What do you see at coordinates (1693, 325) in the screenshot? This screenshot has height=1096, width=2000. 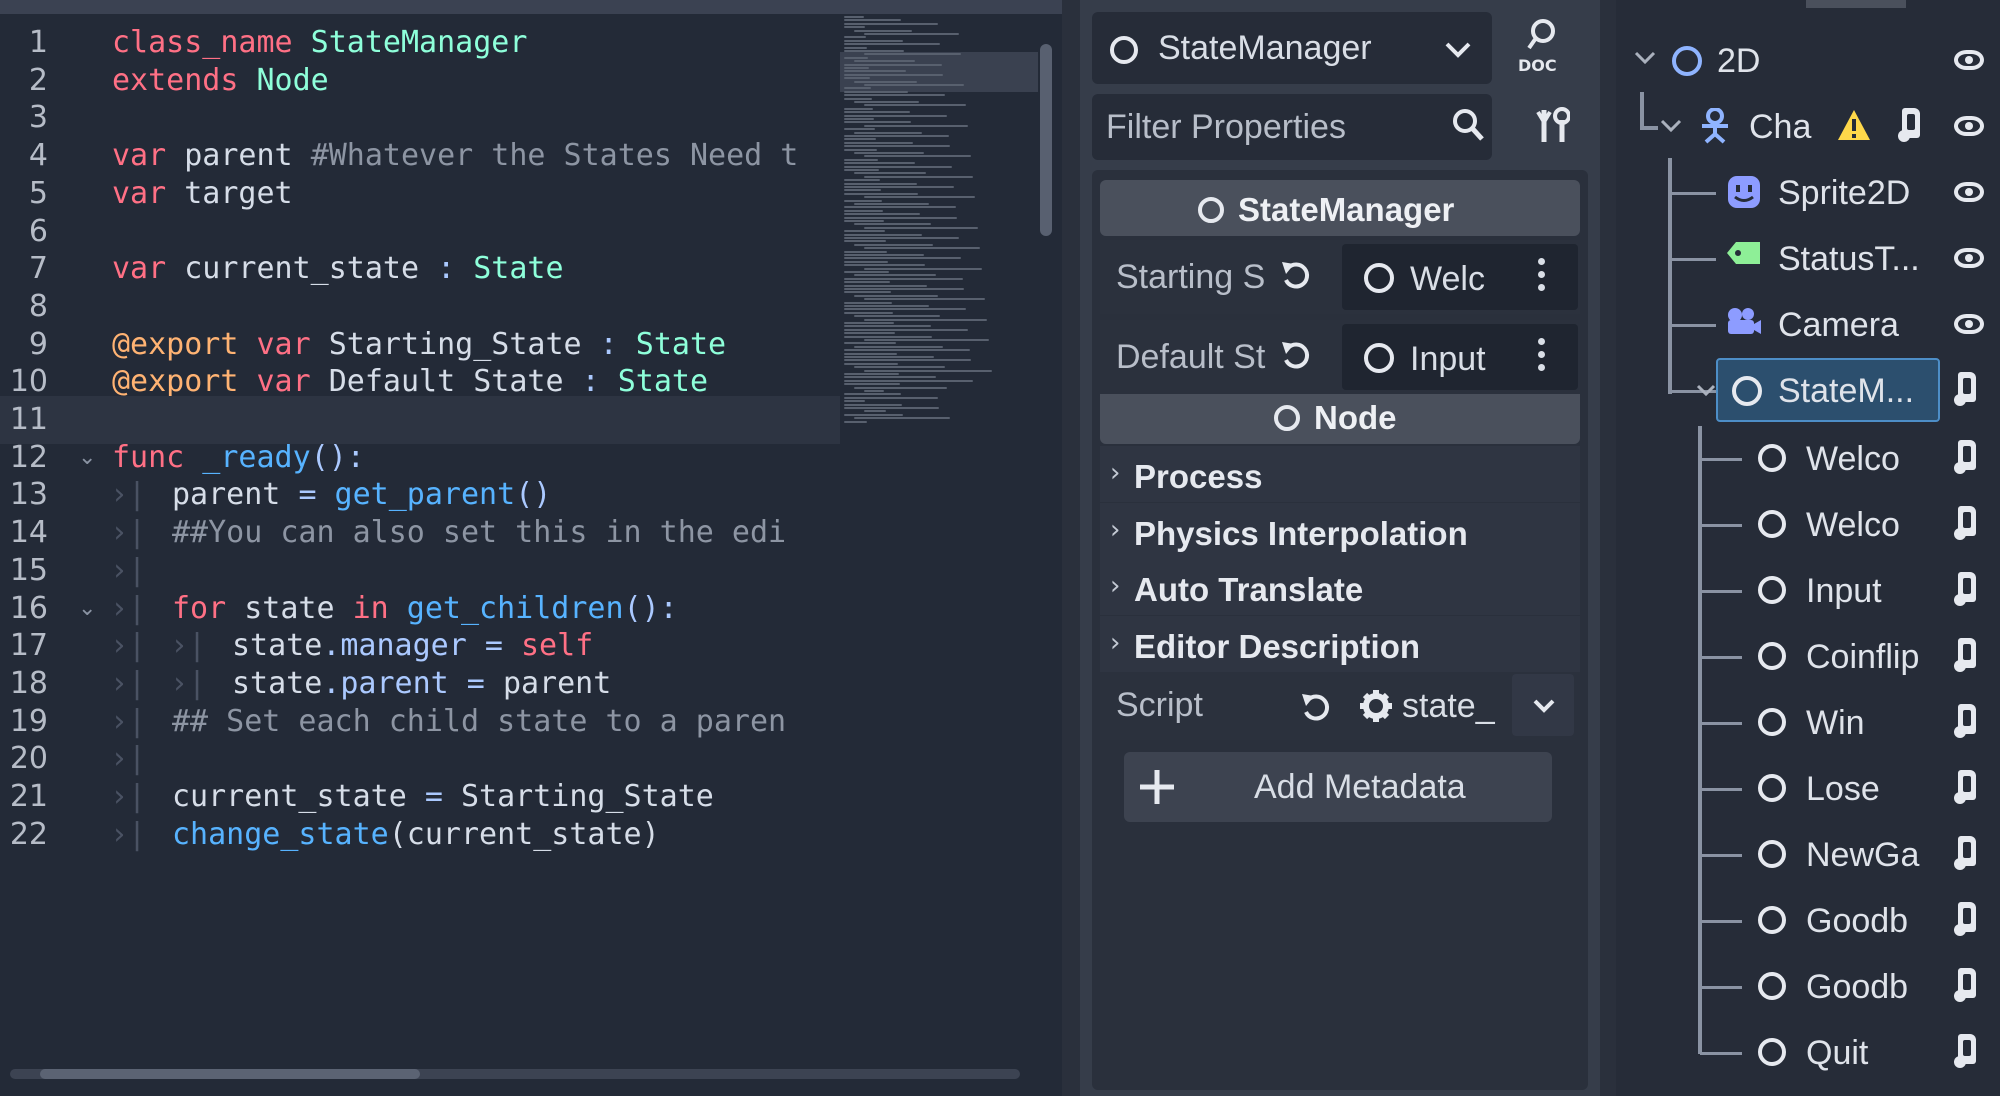 I see `tree-guide-line` at bounding box center [1693, 325].